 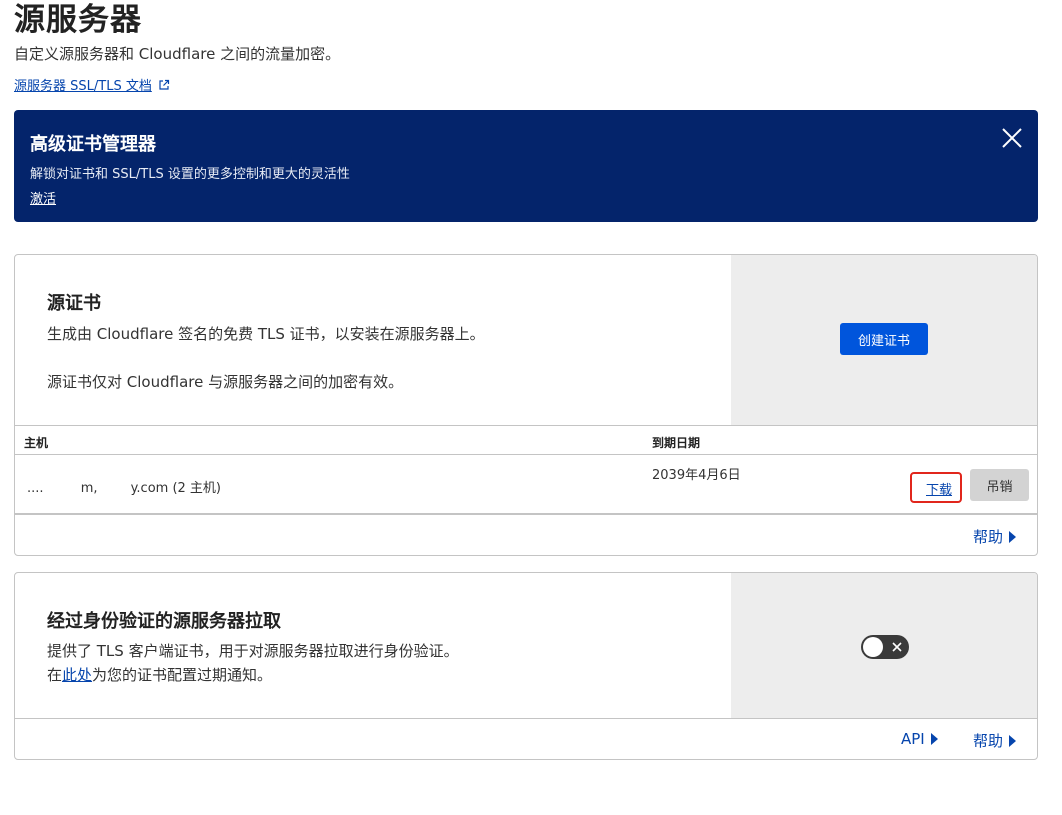 What do you see at coordinates (83, 86) in the screenshot?
I see `doc-link-label: 源服务器 SSL/TLS 文档` at bounding box center [83, 86].